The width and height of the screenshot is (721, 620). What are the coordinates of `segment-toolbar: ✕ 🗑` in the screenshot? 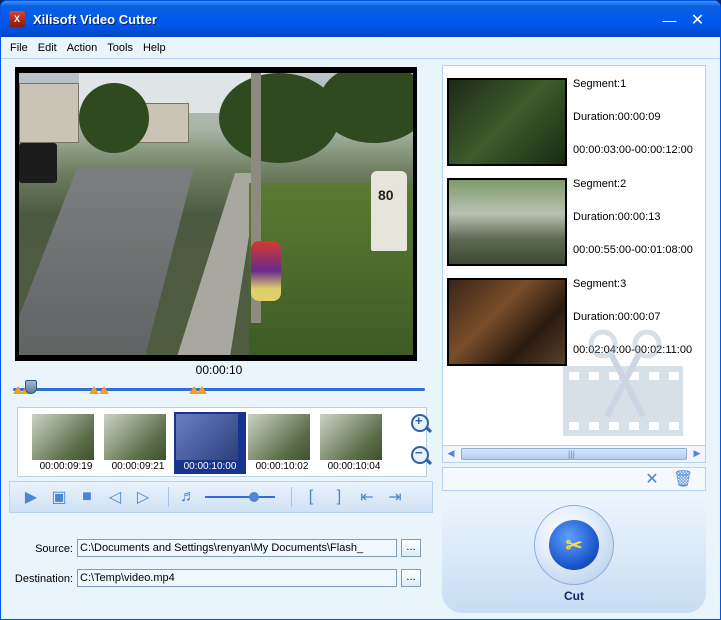 It's located at (574, 479).